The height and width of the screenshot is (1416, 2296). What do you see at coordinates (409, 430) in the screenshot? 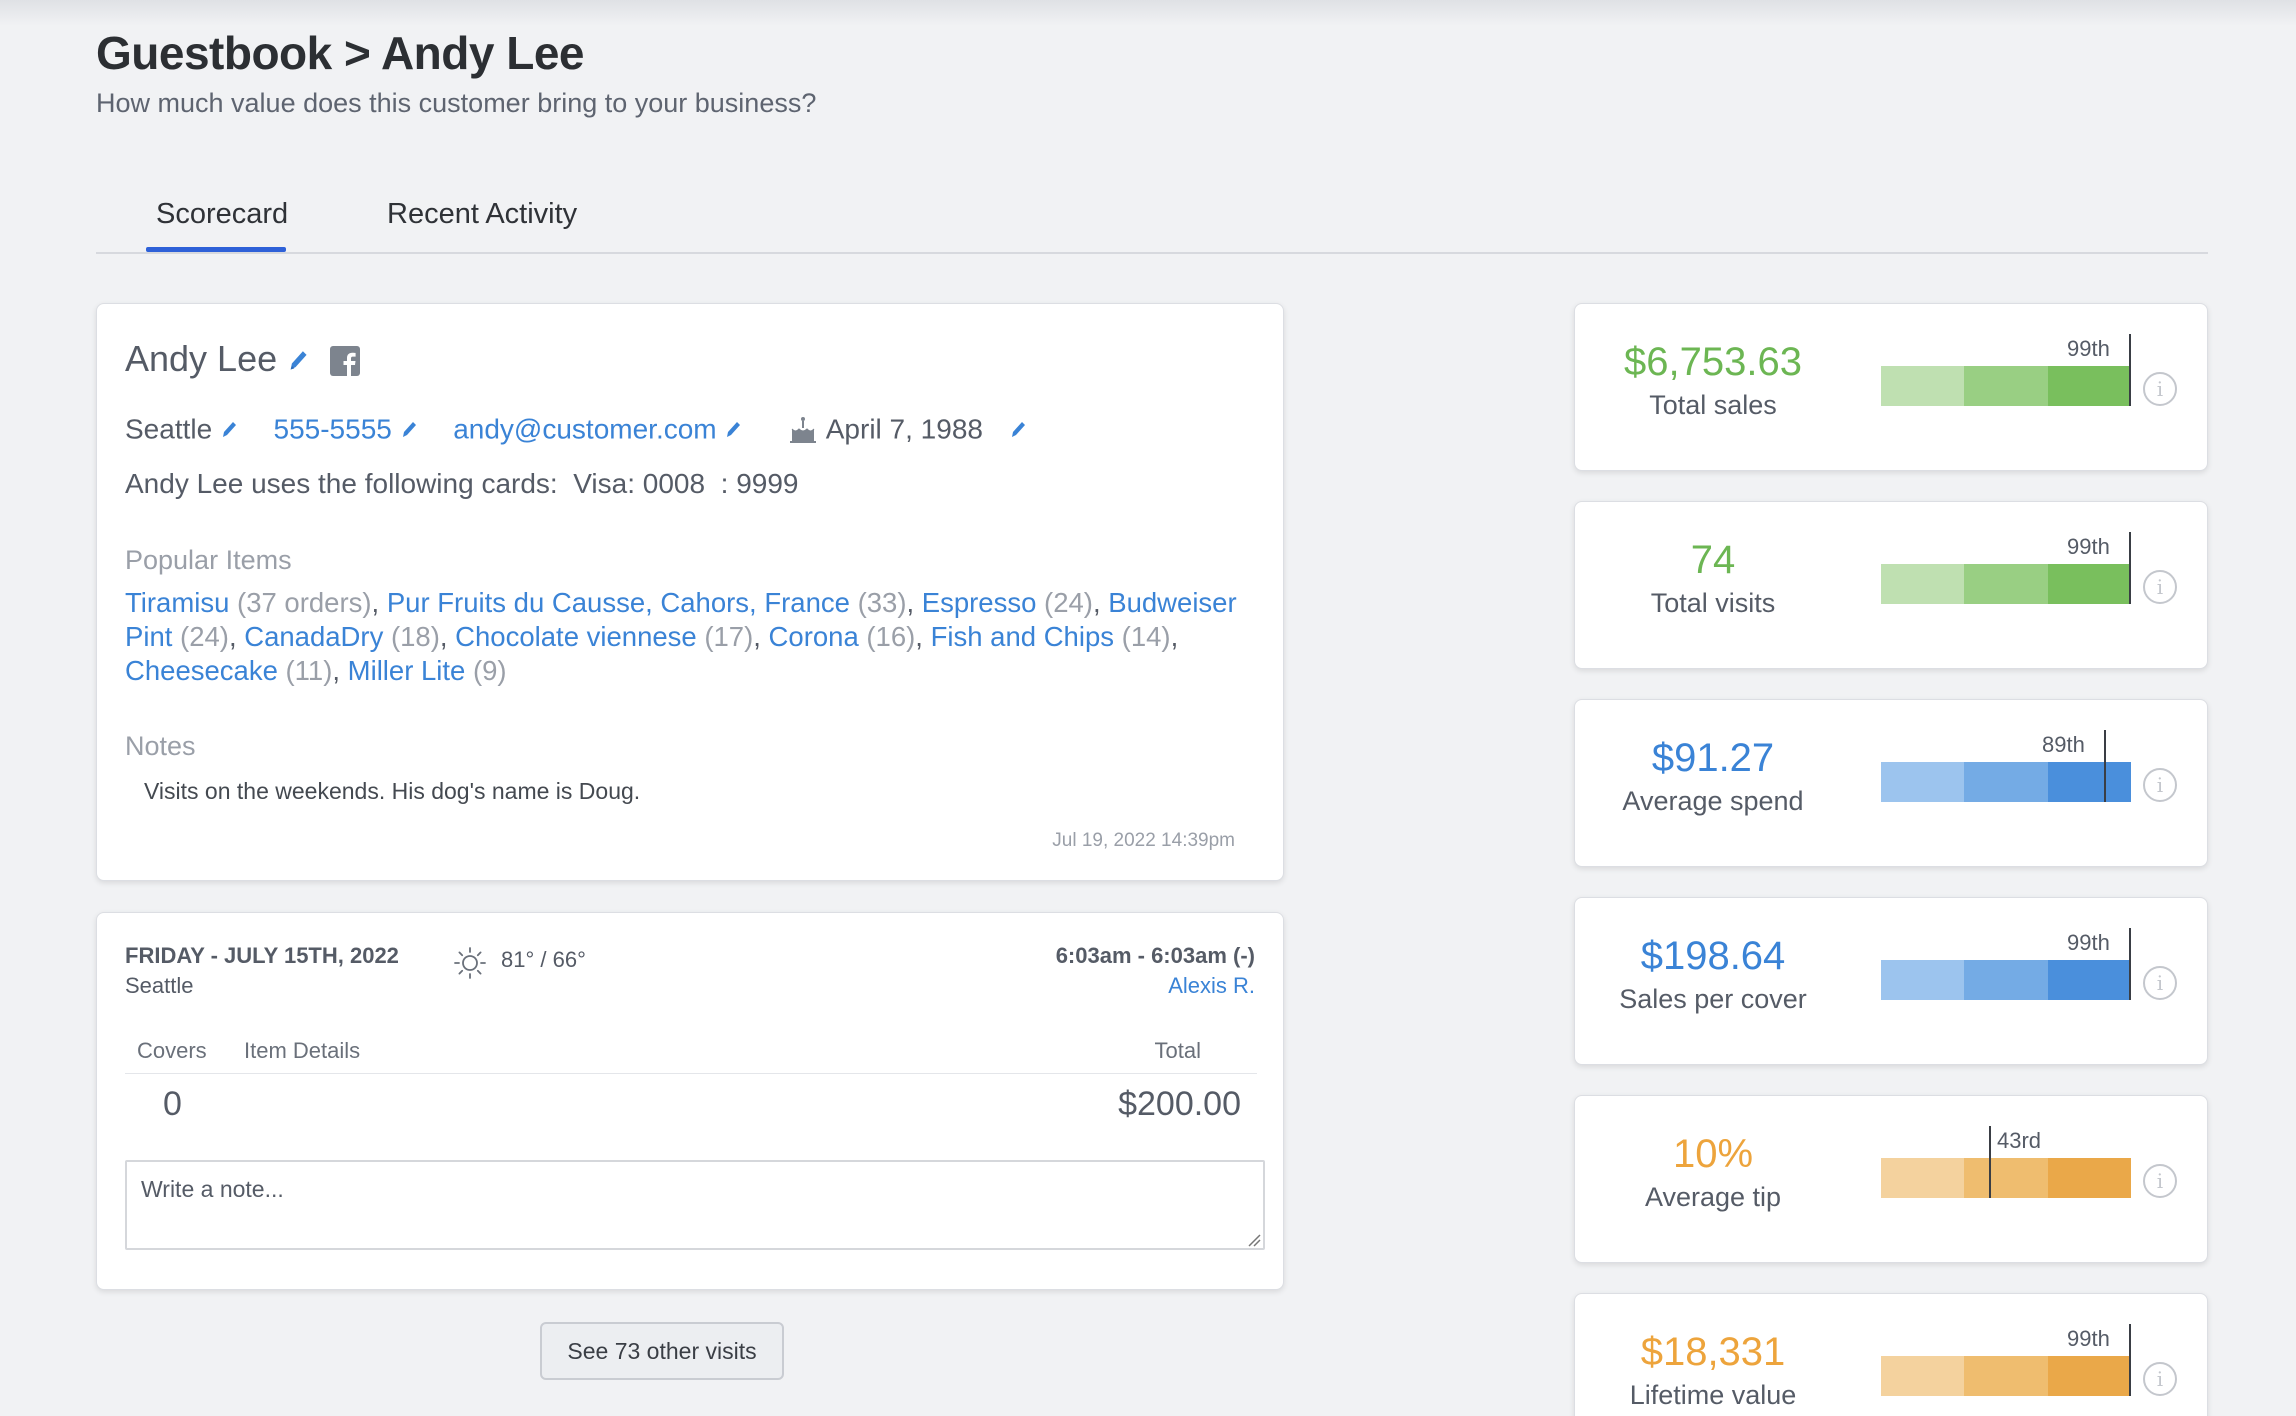
I see `edit-phone-pencil-icon` at bounding box center [409, 430].